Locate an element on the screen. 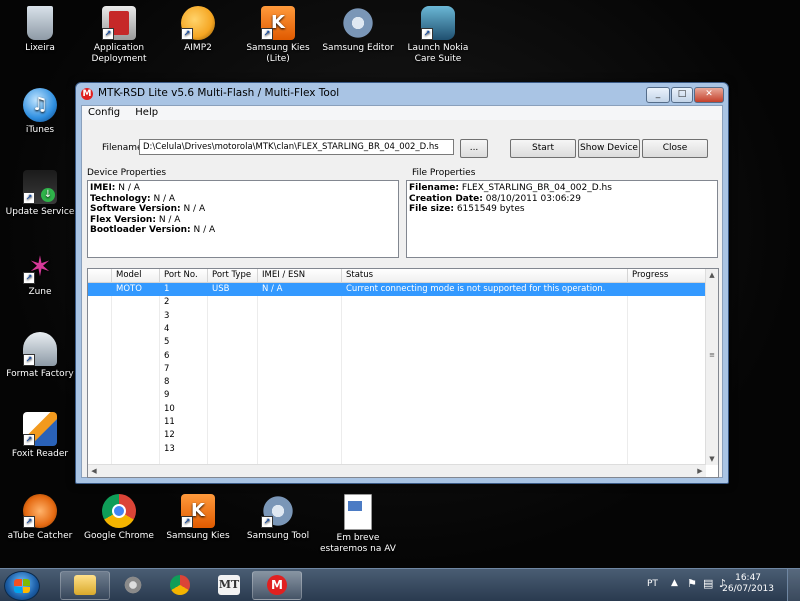 Image resolution: width=800 pixels, height=601 pixels. desktop-icon-format-factory: ↗ Format Factory is located at coordinates (40, 356).